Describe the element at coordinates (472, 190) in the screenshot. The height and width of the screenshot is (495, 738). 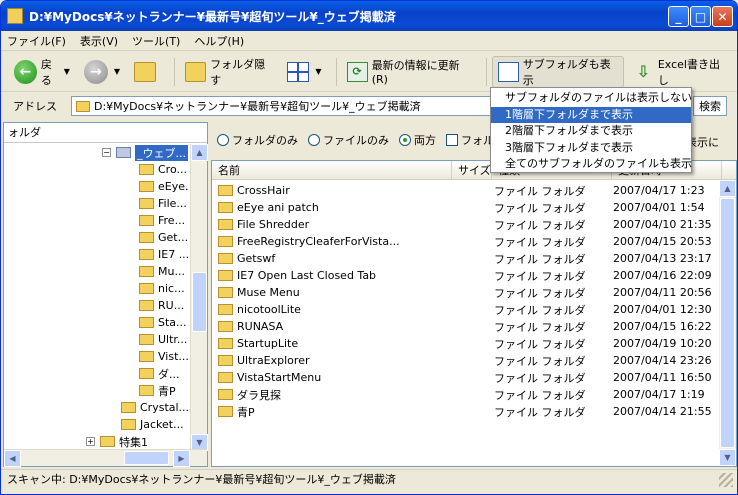
I see `table-row: CrossHair ファイル フォルダ 2007/04/17 1:23` at that location.